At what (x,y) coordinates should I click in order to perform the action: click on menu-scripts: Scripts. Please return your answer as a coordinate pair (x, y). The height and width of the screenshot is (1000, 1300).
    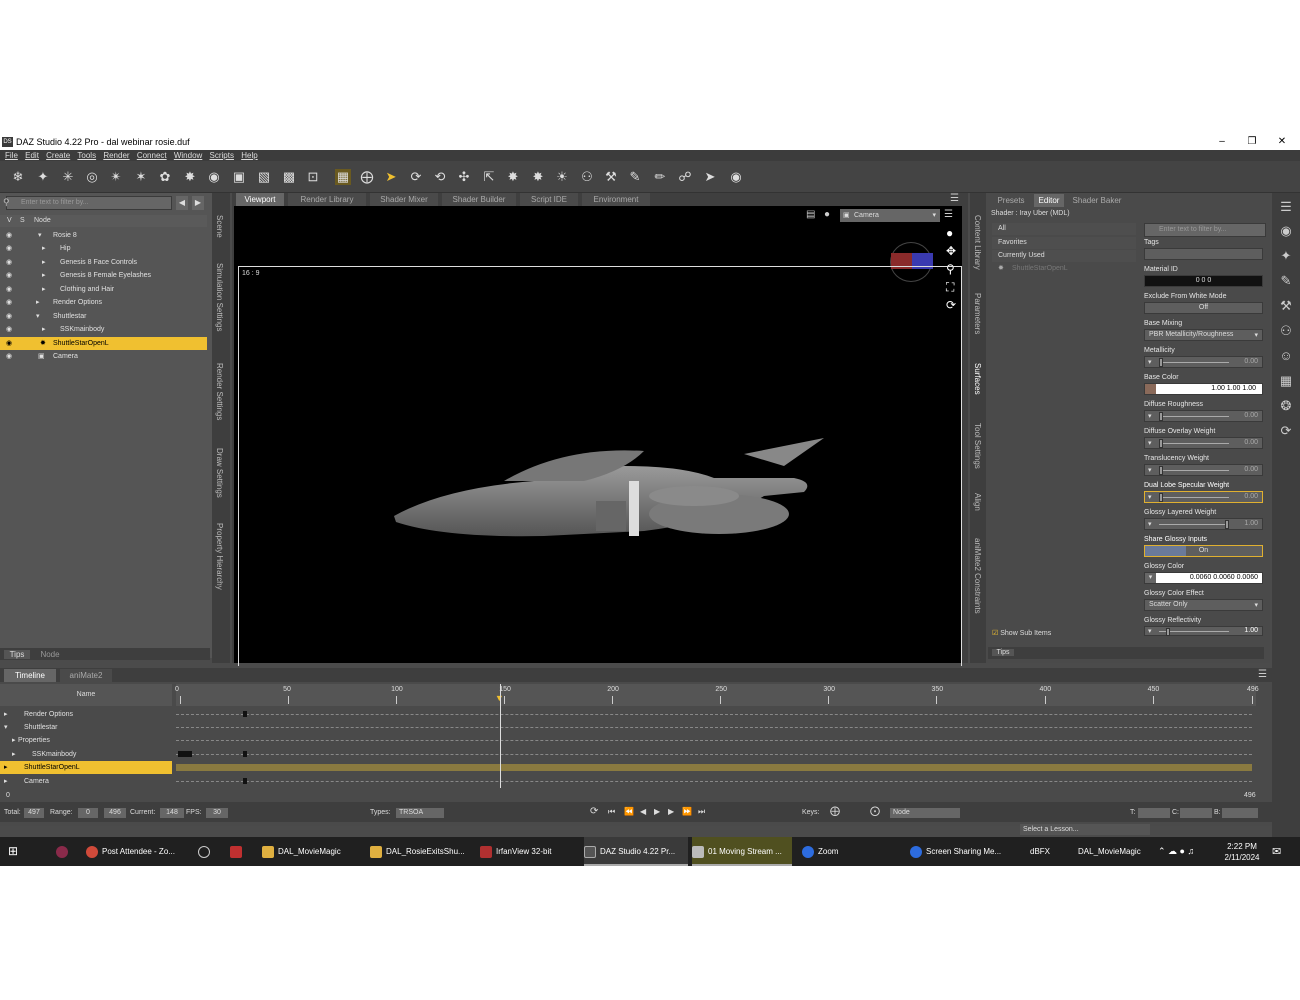
    Looking at the image, I should click on (222, 155).